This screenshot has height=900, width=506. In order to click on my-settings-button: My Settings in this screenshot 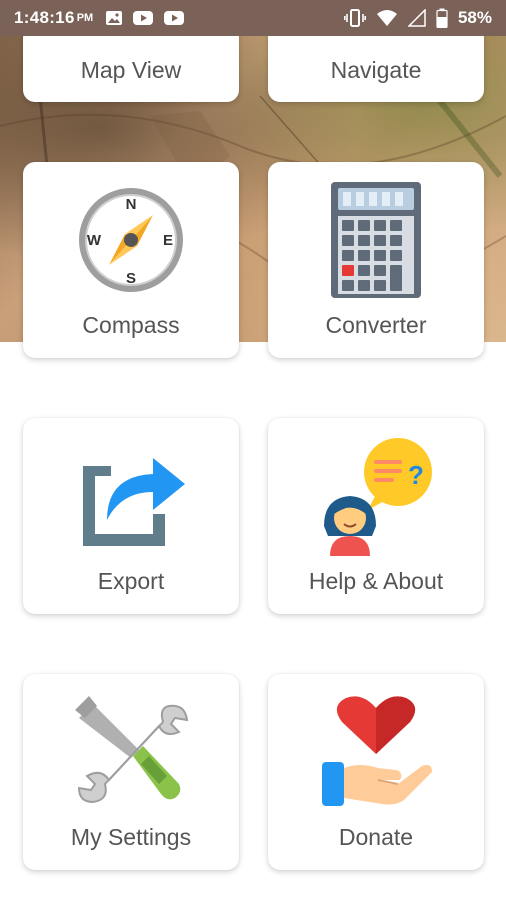, I will do `click(131, 772)`.